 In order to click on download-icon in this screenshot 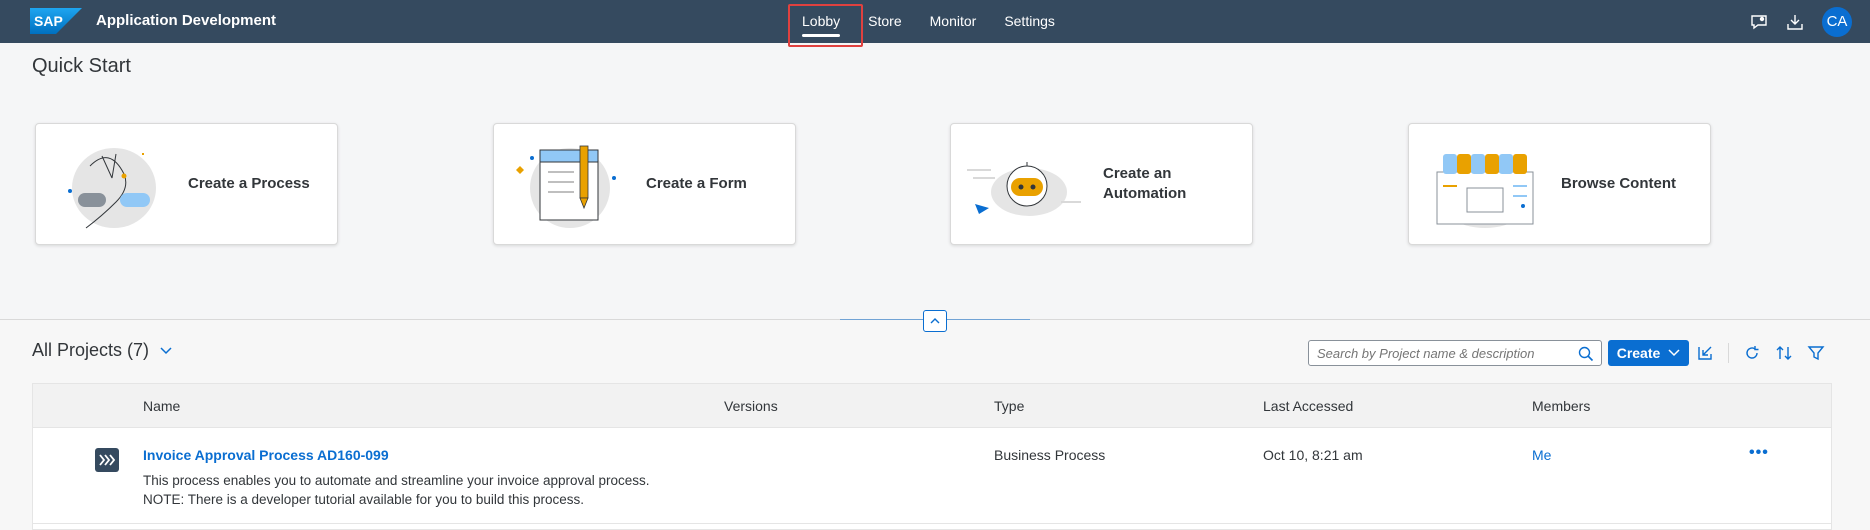, I will do `click(1795, 22)`.